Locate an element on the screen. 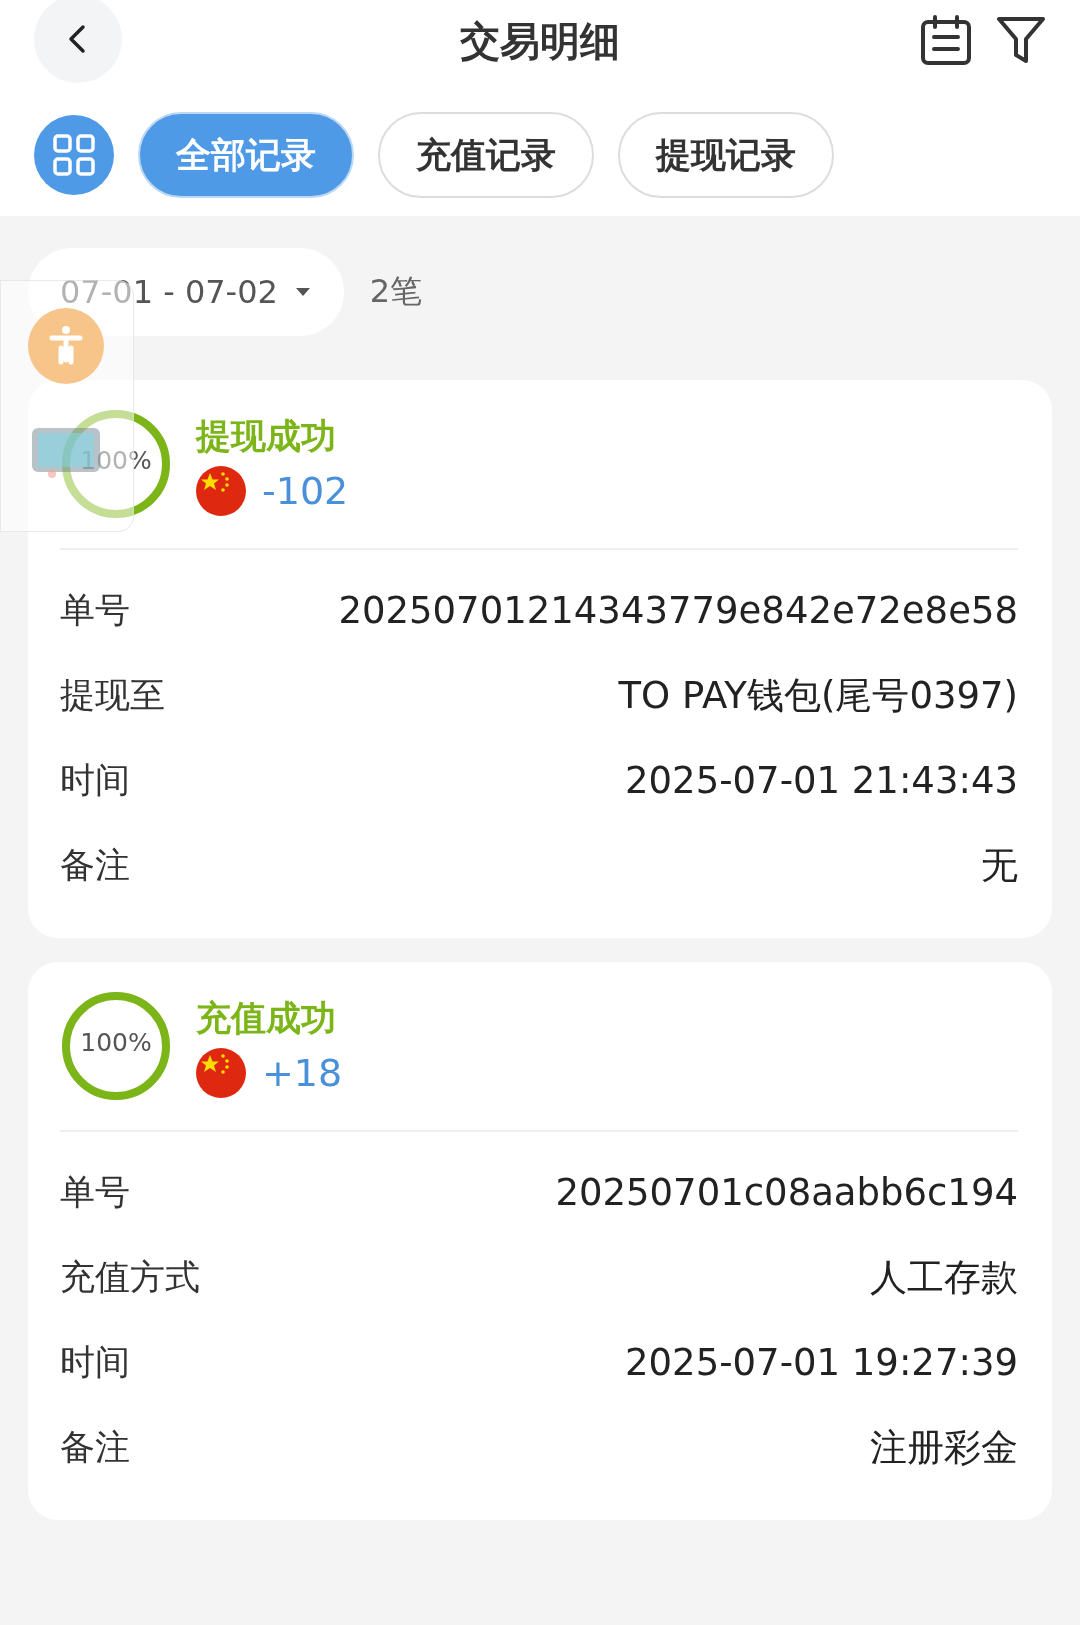  status-text: 提现成功 is located at coordinates (266, 436).